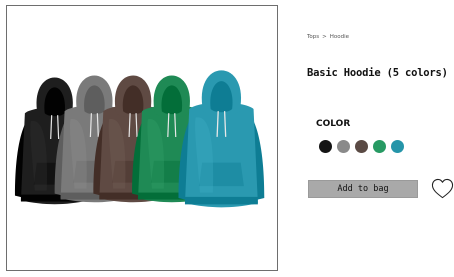 This screenshot has width=454, height=277. Describe the element at coordinates (313, 37) in the screenshot. I see `breadcrumb-tops: Tops` at that location.